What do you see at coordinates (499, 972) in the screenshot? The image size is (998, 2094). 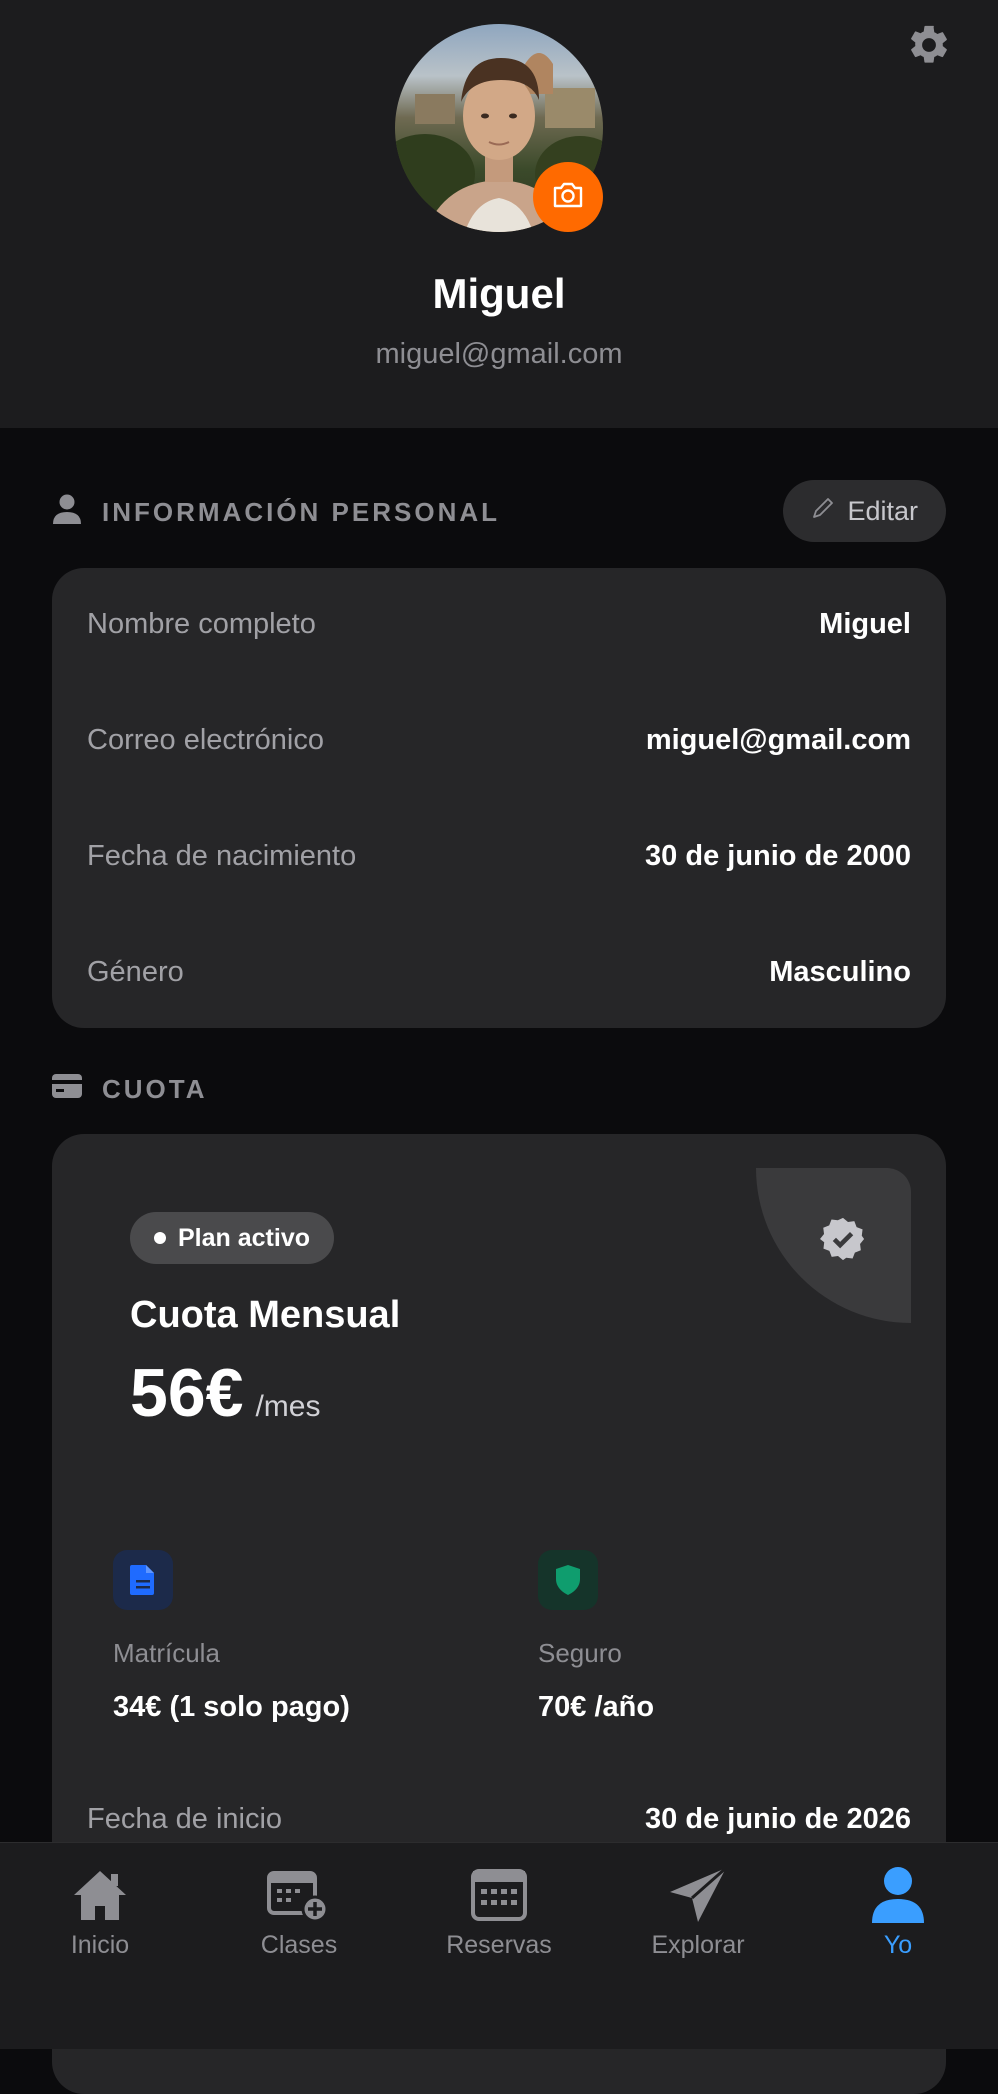 I see `info-row-gender: Género Masculino` at bounding box center [499, 972].